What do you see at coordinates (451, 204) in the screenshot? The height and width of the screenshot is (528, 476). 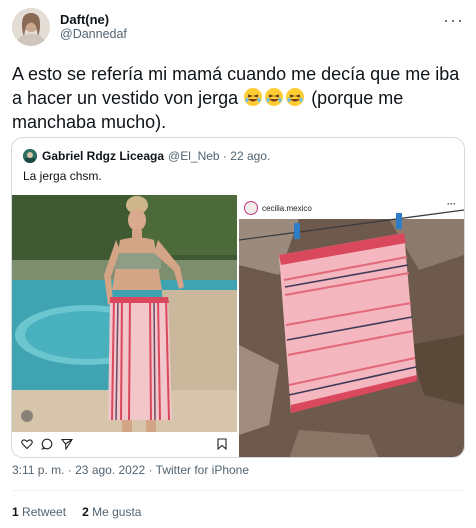 I see `instagram-more-icon: ···` at bounding box center [451, 204].